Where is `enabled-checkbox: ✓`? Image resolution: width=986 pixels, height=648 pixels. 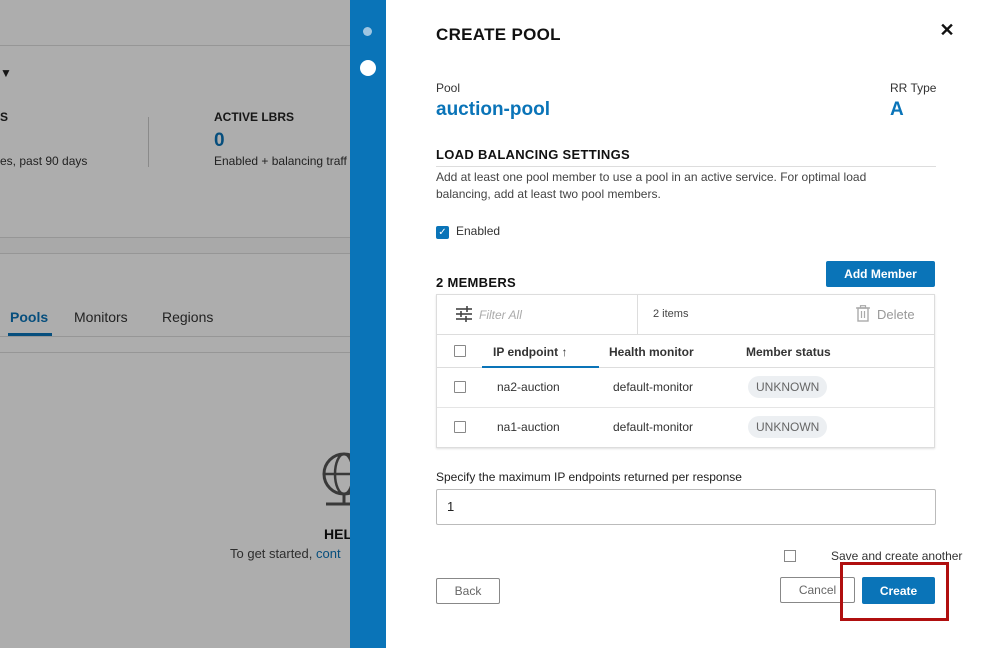 enabled-checkbox: ✓ is located at coordinates (442, 232).